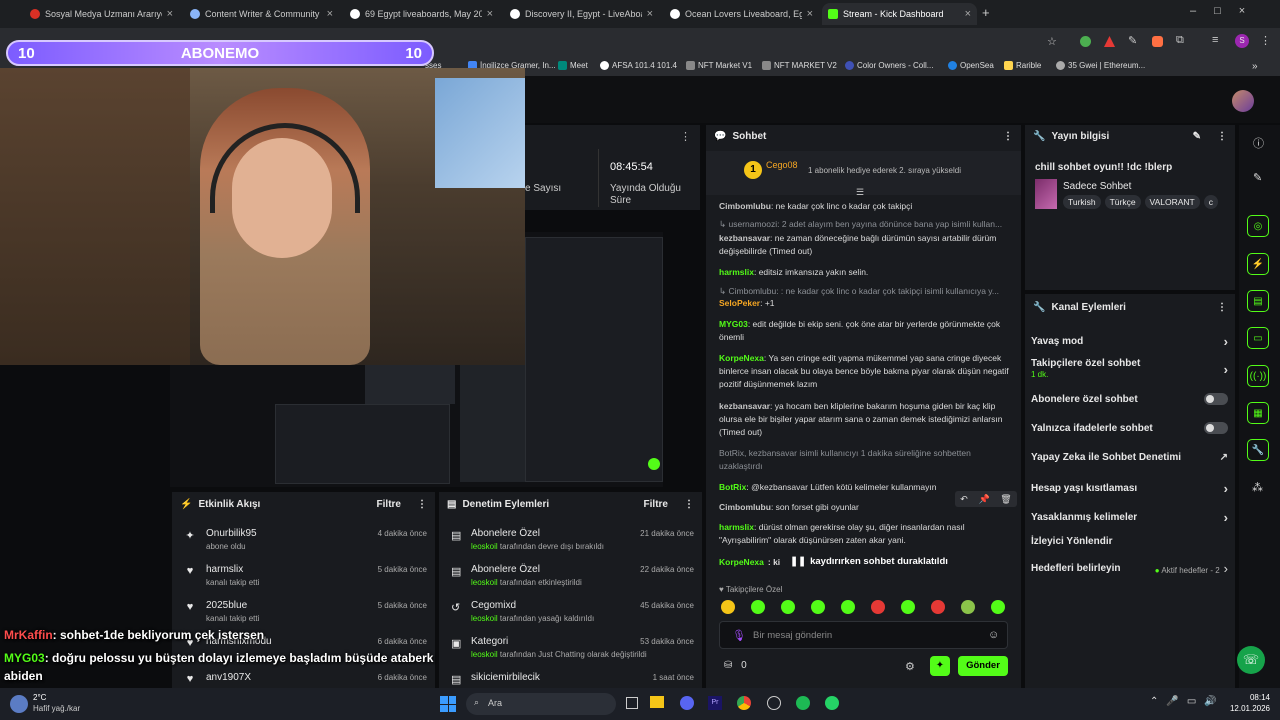 This screenshot has width=1280, height=720. What do you see at coordinates (744, 406) in the screenshot?
I see `chat-username: kezbansavar` at bounding box center [744, 406].